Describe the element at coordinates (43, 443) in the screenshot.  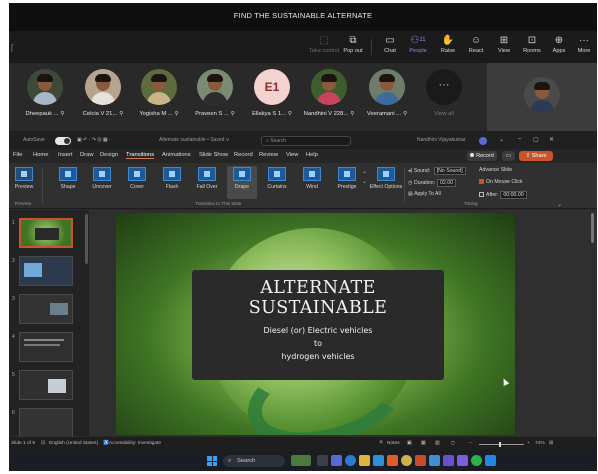
I see `language-icon: ⊡` at that location.